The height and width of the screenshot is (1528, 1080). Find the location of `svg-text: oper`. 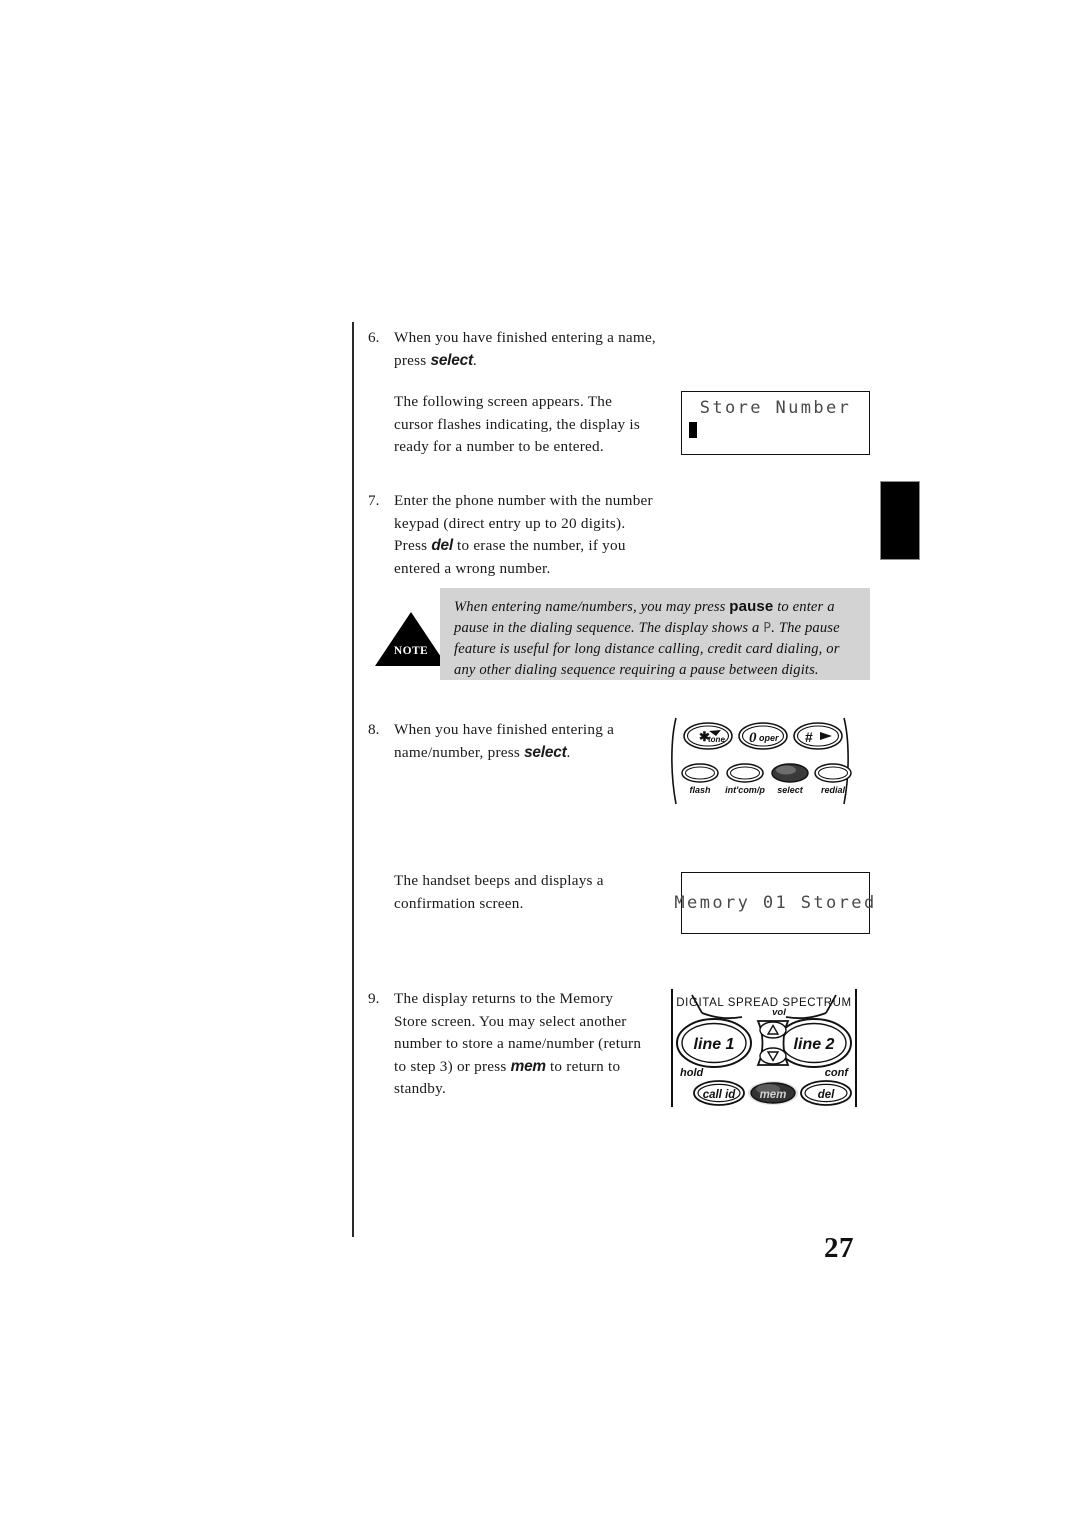

svg-text: oper is located at coordinates (769, 738).